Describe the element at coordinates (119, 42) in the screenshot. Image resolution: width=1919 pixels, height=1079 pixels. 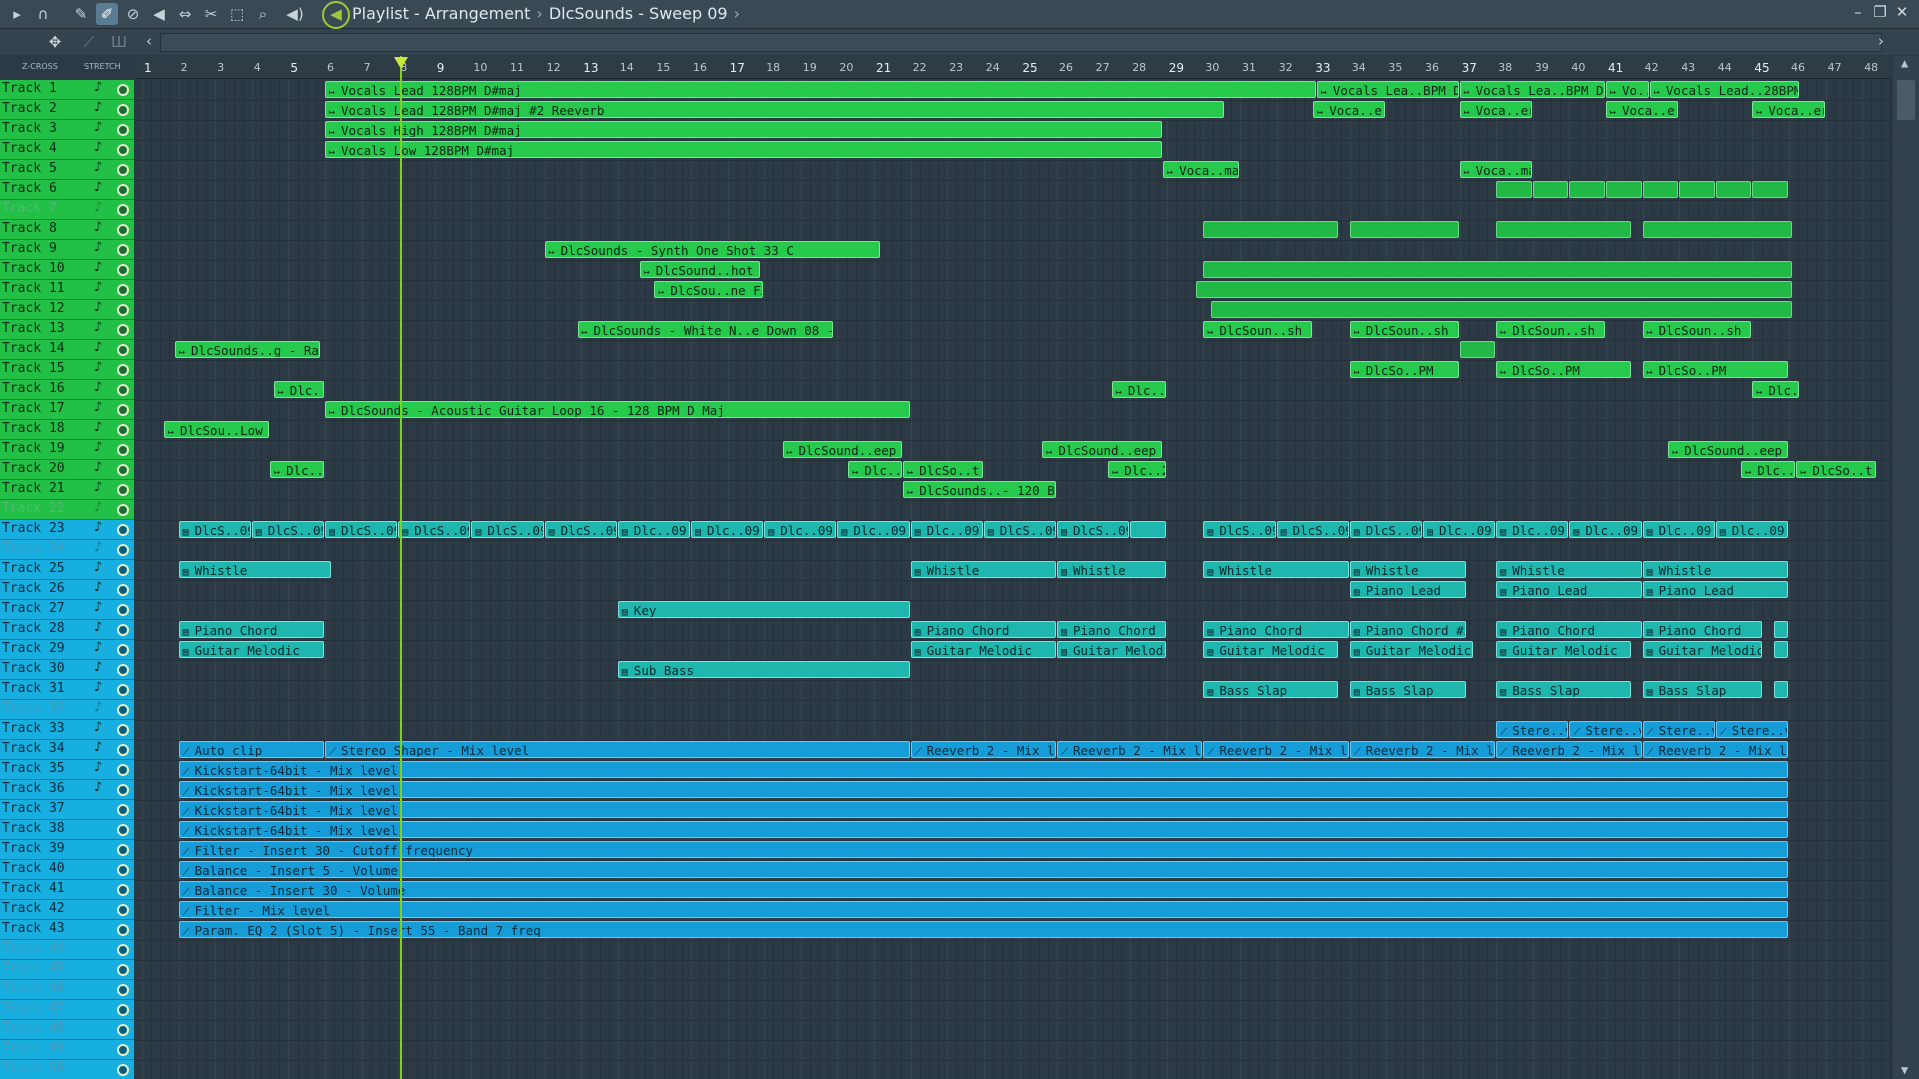
I see `keys-icon: Ш` at that location.